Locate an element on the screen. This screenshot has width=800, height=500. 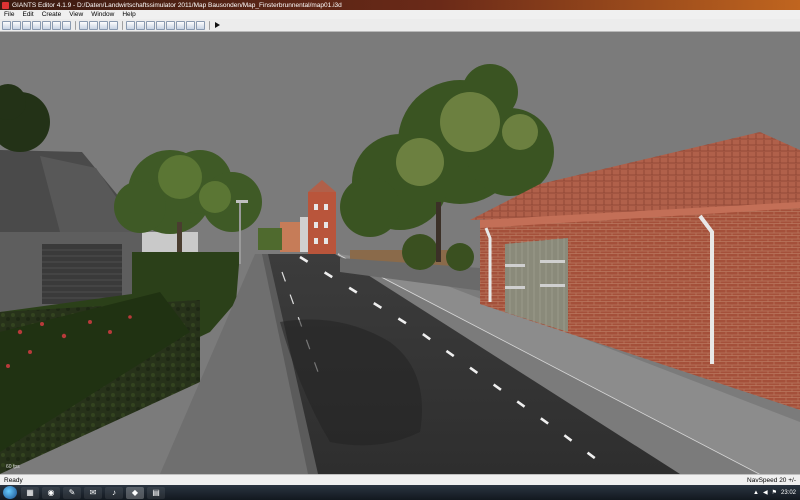
explorer-icon: ▦ is located at coordinates (30, 492).